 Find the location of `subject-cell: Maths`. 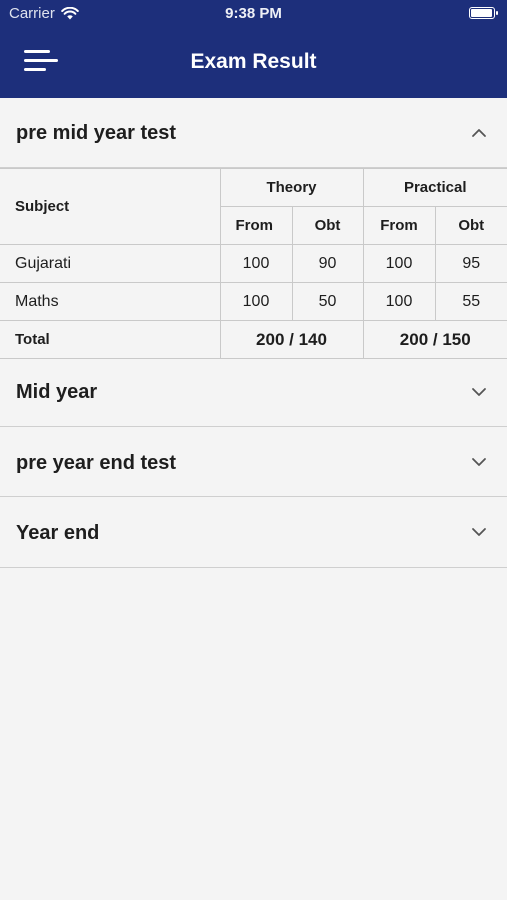

subject-cell: Maths is located at coordinates (110, 301).